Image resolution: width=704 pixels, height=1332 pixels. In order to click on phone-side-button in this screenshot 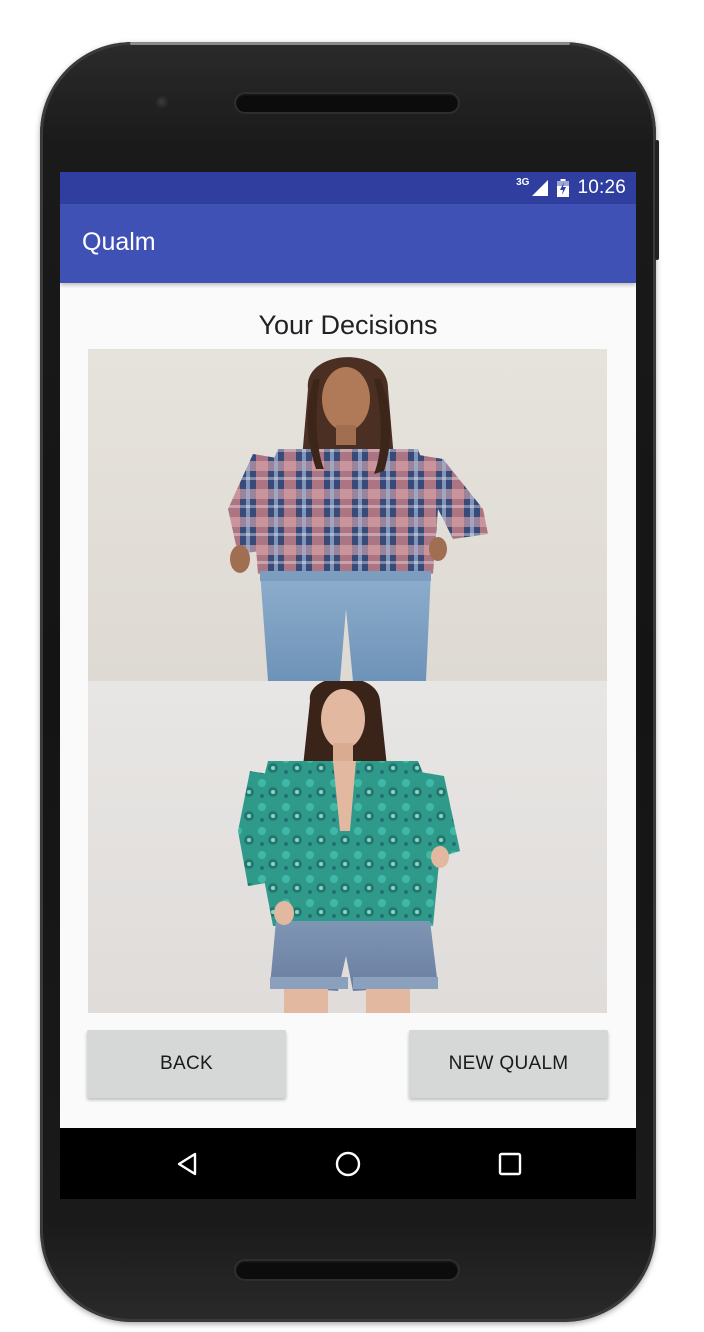, I will do `click(657, 200)`.